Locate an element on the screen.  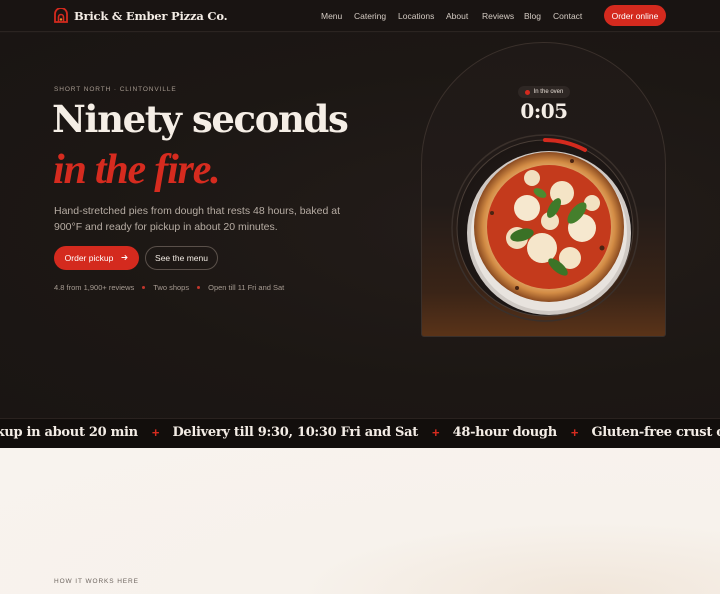
hero-eyebrow: SHORT NORTH · CLINTONVILLE is located at coordinates (115, 89).